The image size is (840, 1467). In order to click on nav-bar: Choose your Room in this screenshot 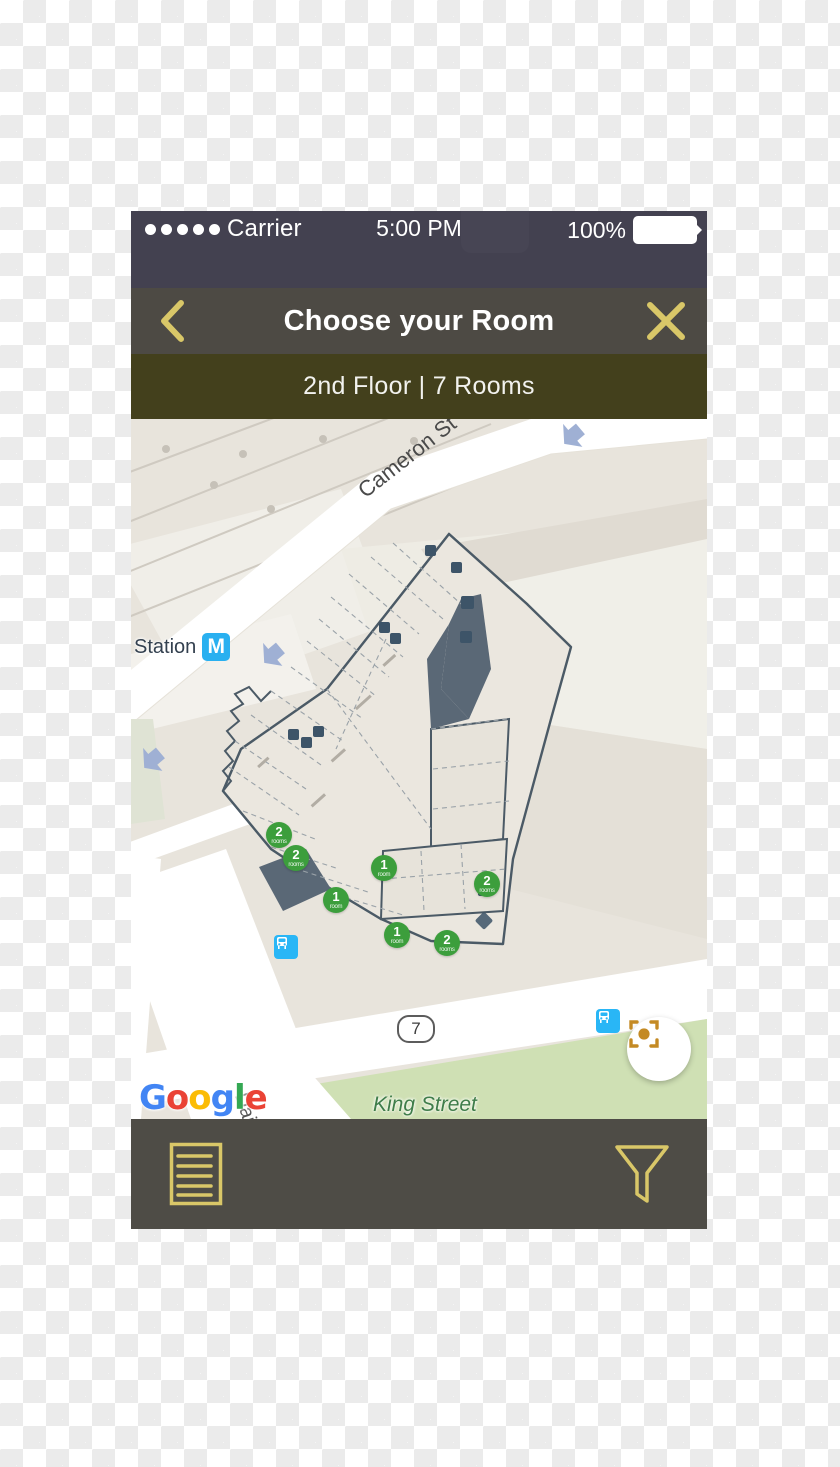, I will do `click(419, 321)`.